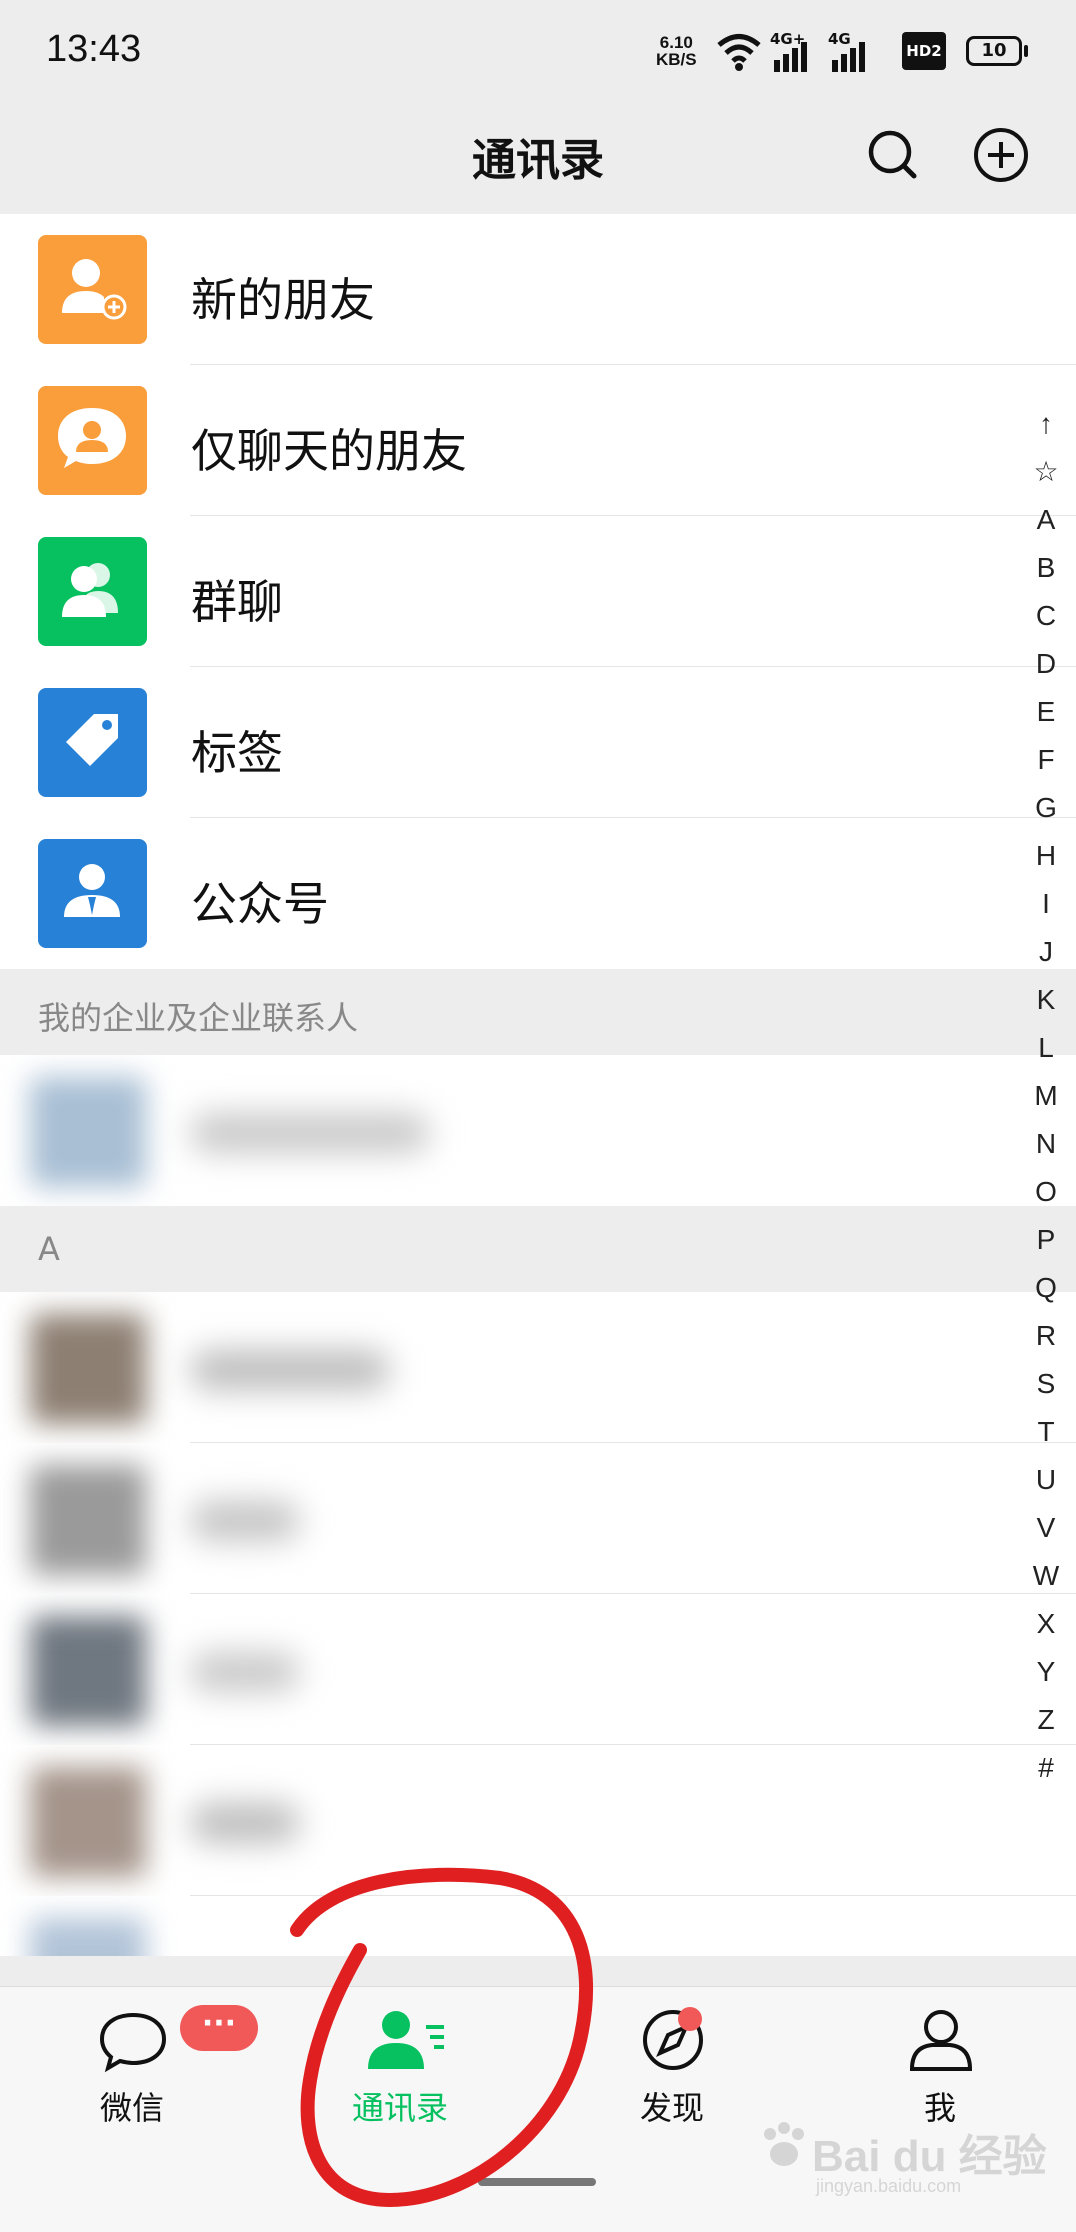  I want to click on index-letter: I, so click(1046, 904).